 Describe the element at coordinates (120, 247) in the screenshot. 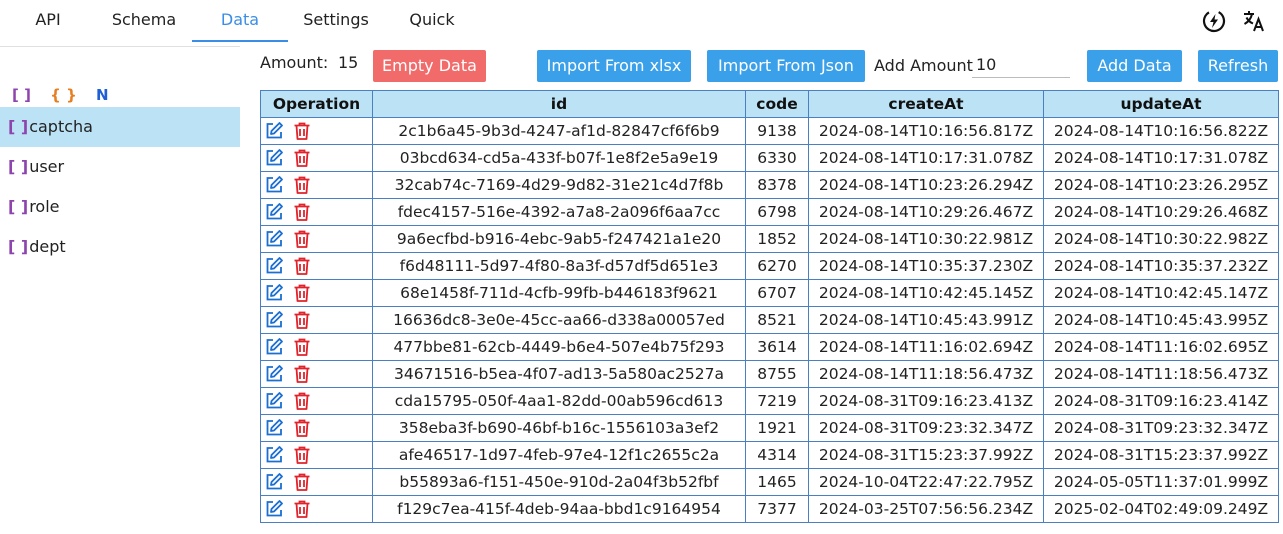

I see `sidebar-item-dept: [ ]dept` at that location.